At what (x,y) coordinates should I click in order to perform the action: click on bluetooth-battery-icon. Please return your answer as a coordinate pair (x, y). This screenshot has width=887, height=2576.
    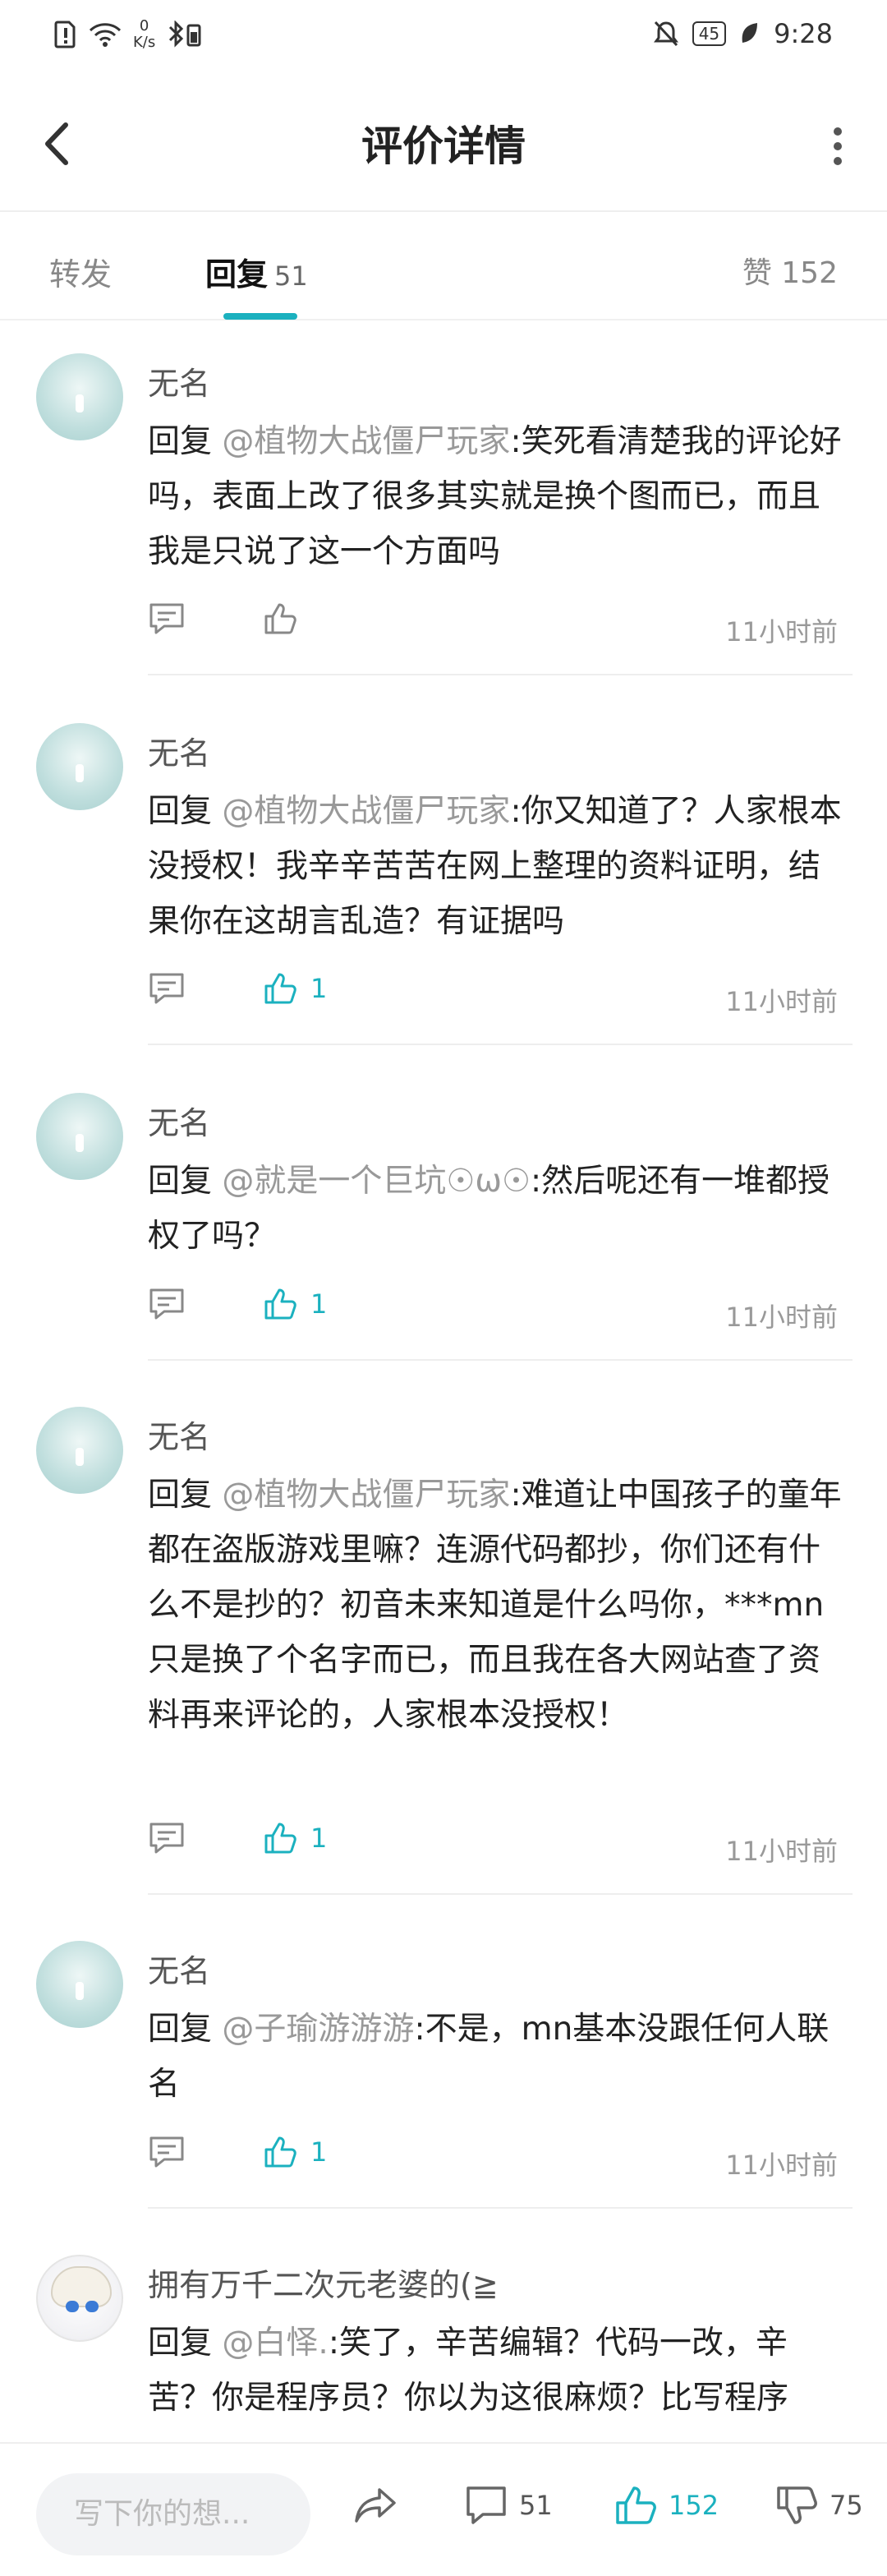
    Looking at the image, I should click on (185, 34).